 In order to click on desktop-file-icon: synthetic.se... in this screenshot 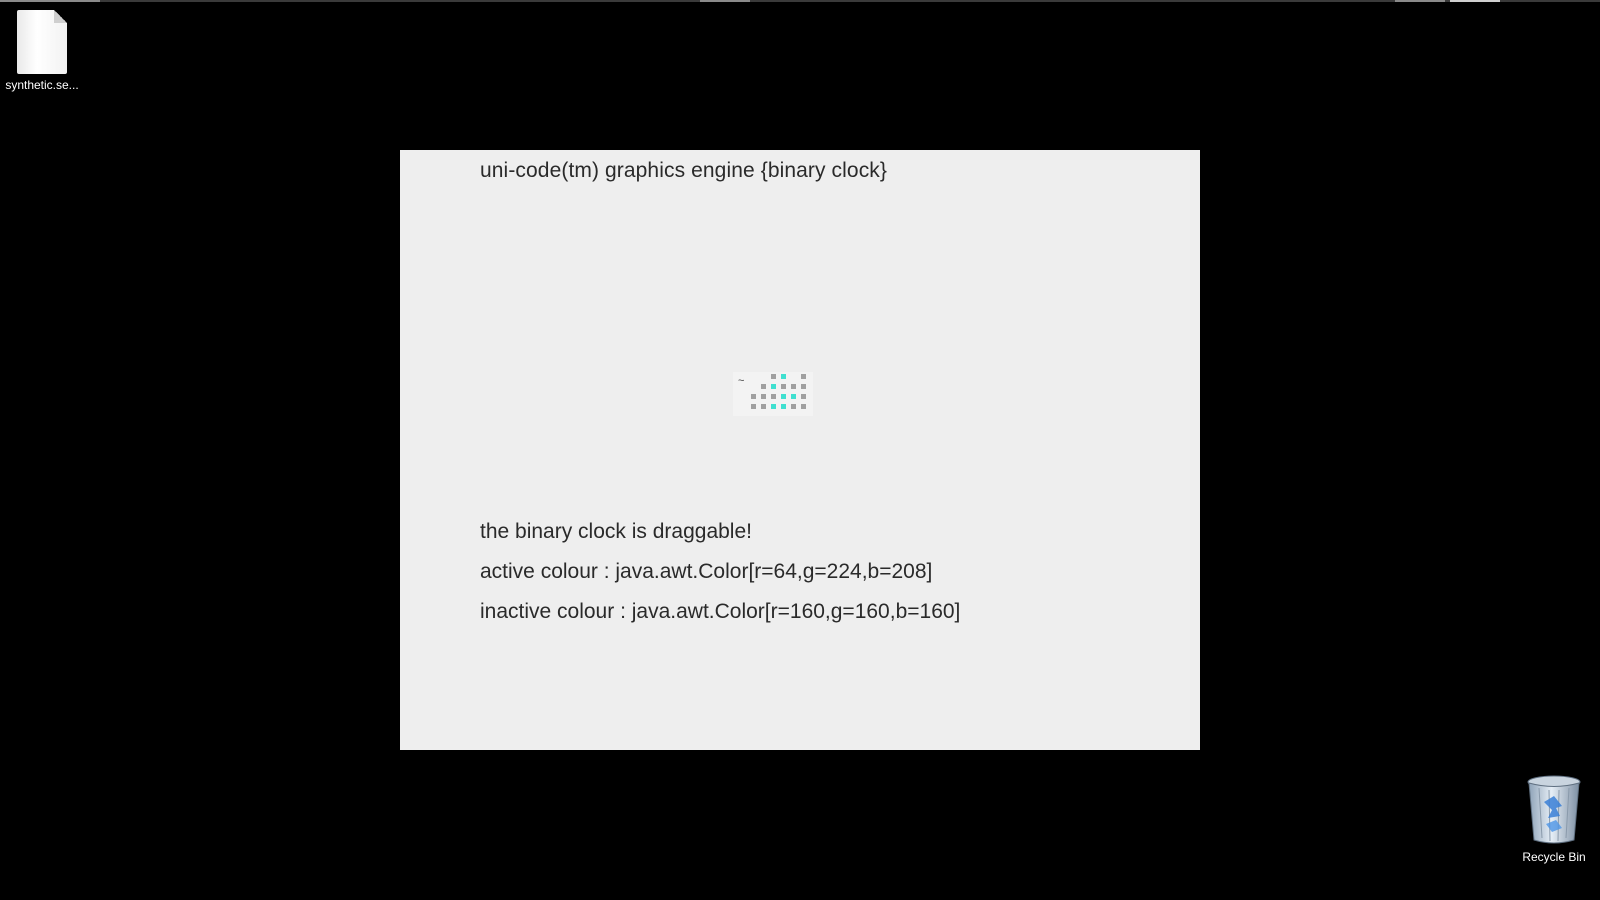, I will do `click(42, 51)`.